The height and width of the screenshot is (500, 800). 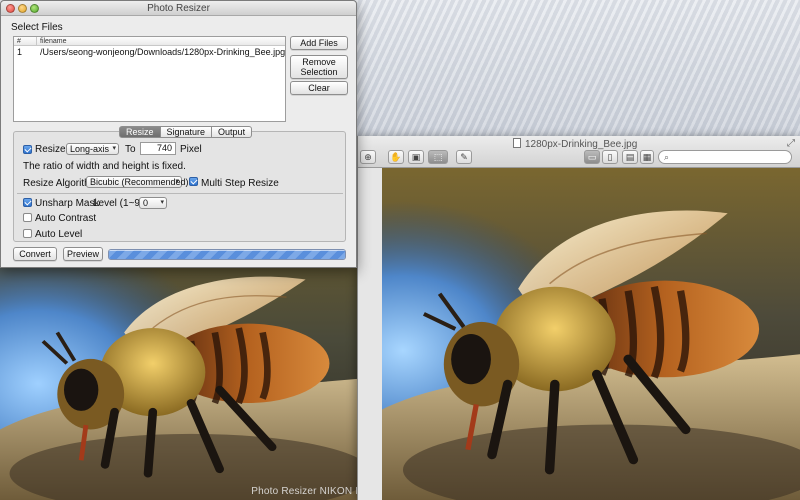 What do you see at coordinates (53, 41) in the screenshot?
I see `column-header-filename: filename` at bounding box center [53, 41].